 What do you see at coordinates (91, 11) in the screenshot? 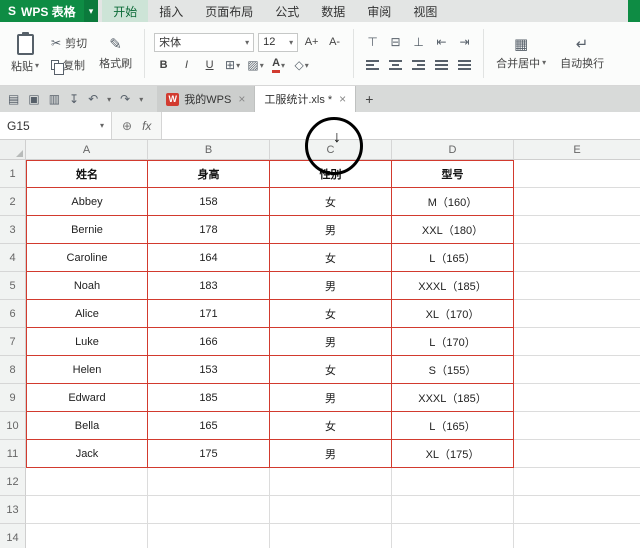
I see `wps-menu-caret-icon: ▾` at bounding box center [91, 11].